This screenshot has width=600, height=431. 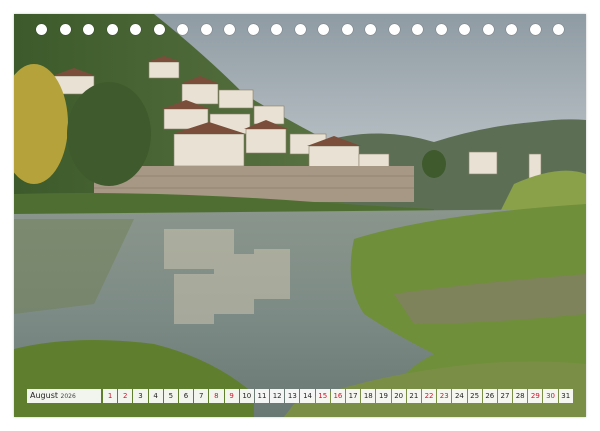 I want to click on day-cell: 2, so click(x=125, y=396).